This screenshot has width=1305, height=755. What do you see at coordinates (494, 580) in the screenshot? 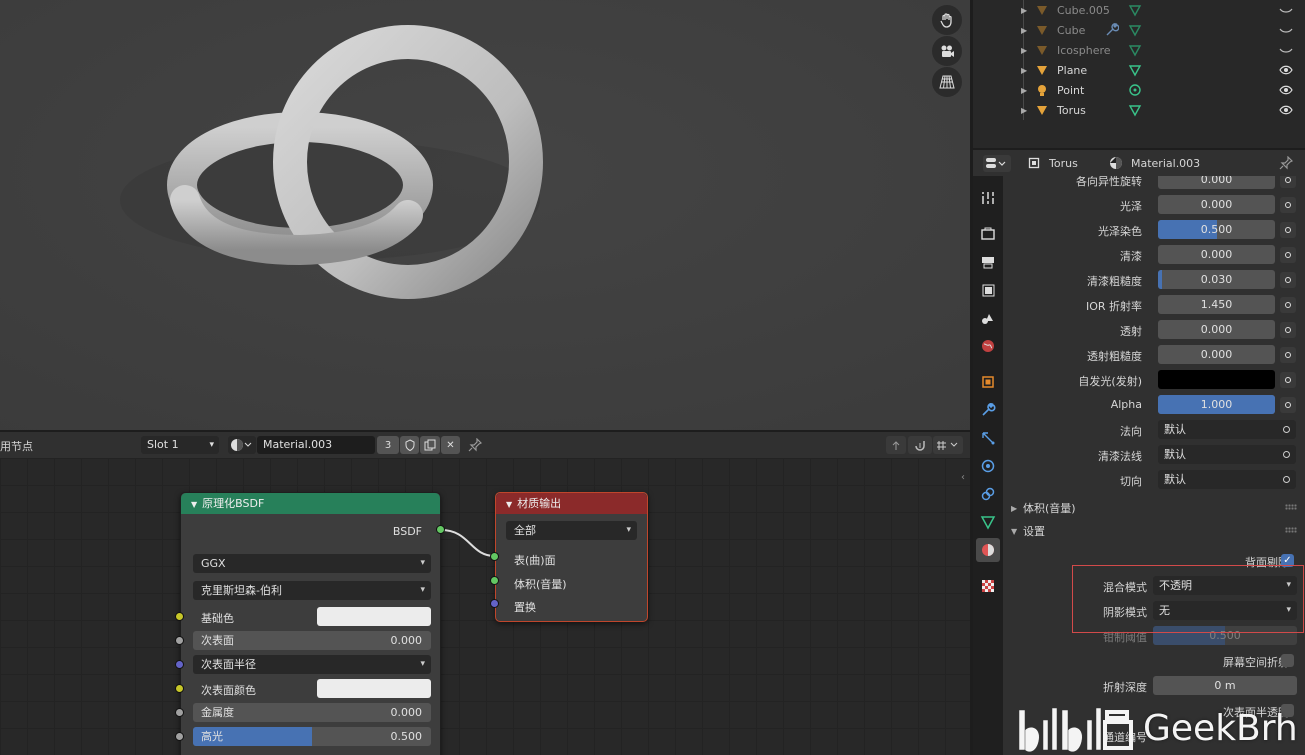
I see `volume-input-socket` at bounding box center [494, 580].